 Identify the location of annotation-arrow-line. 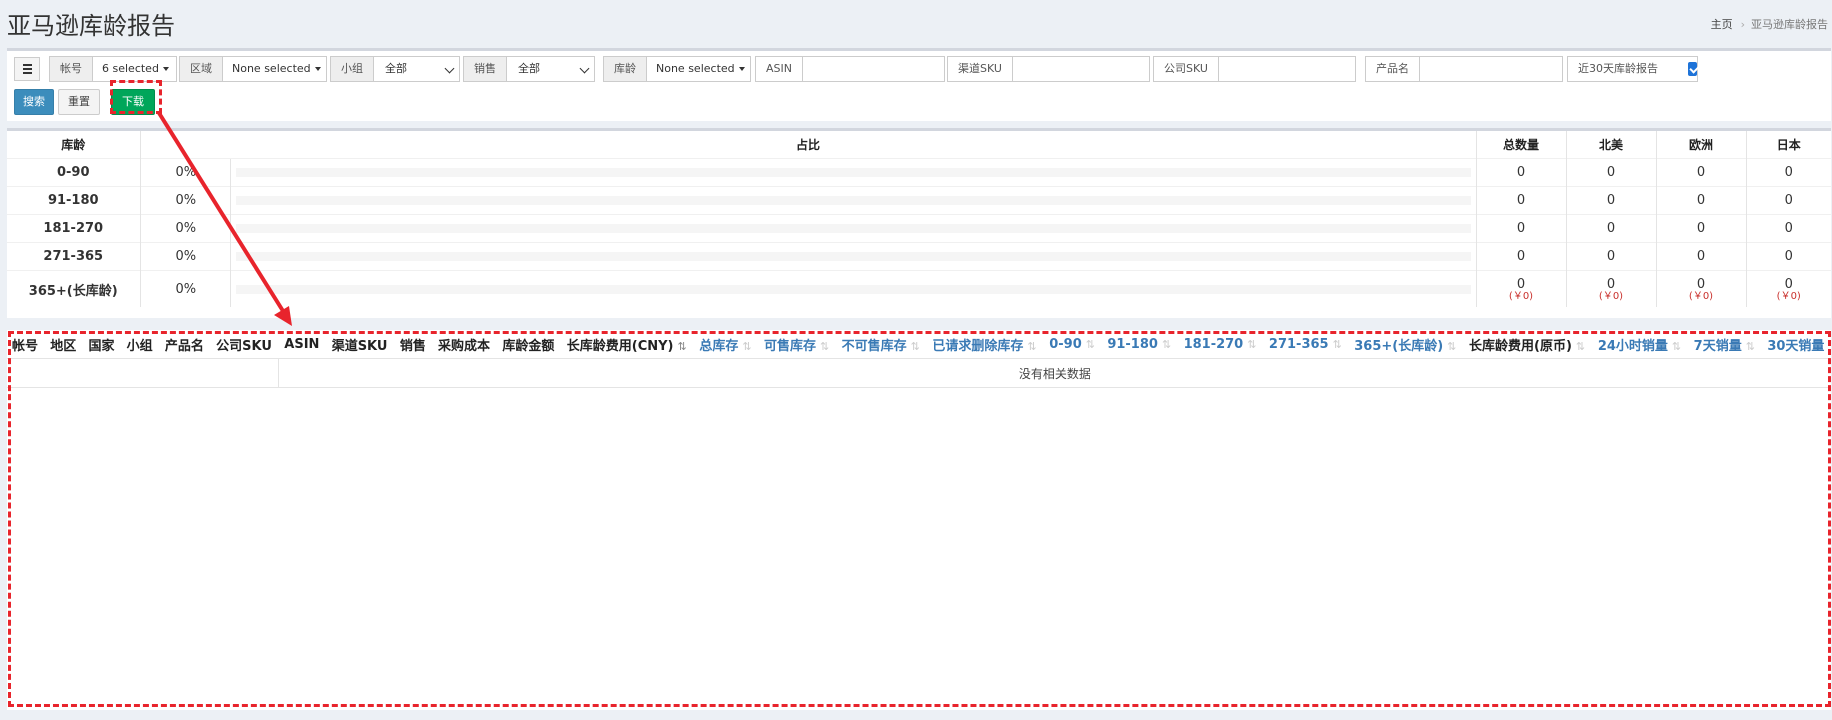
(221, 212).